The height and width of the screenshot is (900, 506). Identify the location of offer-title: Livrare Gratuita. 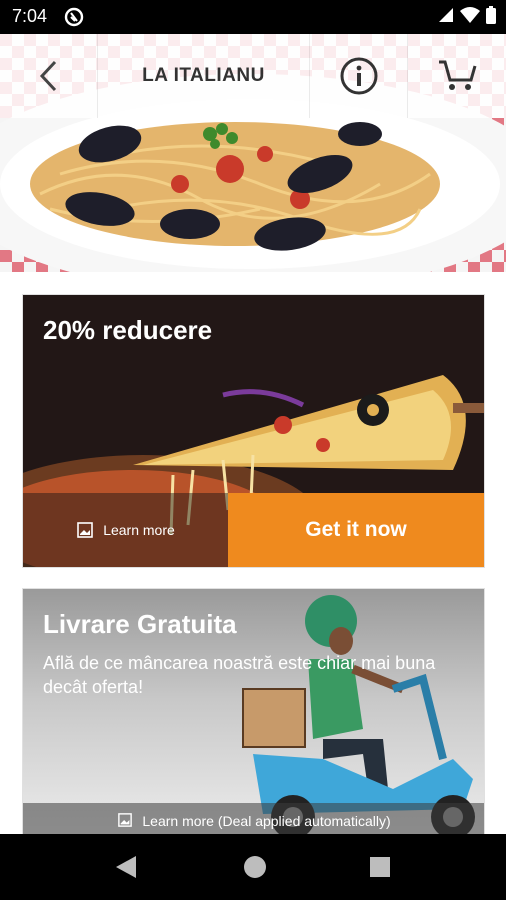
(140, 624).